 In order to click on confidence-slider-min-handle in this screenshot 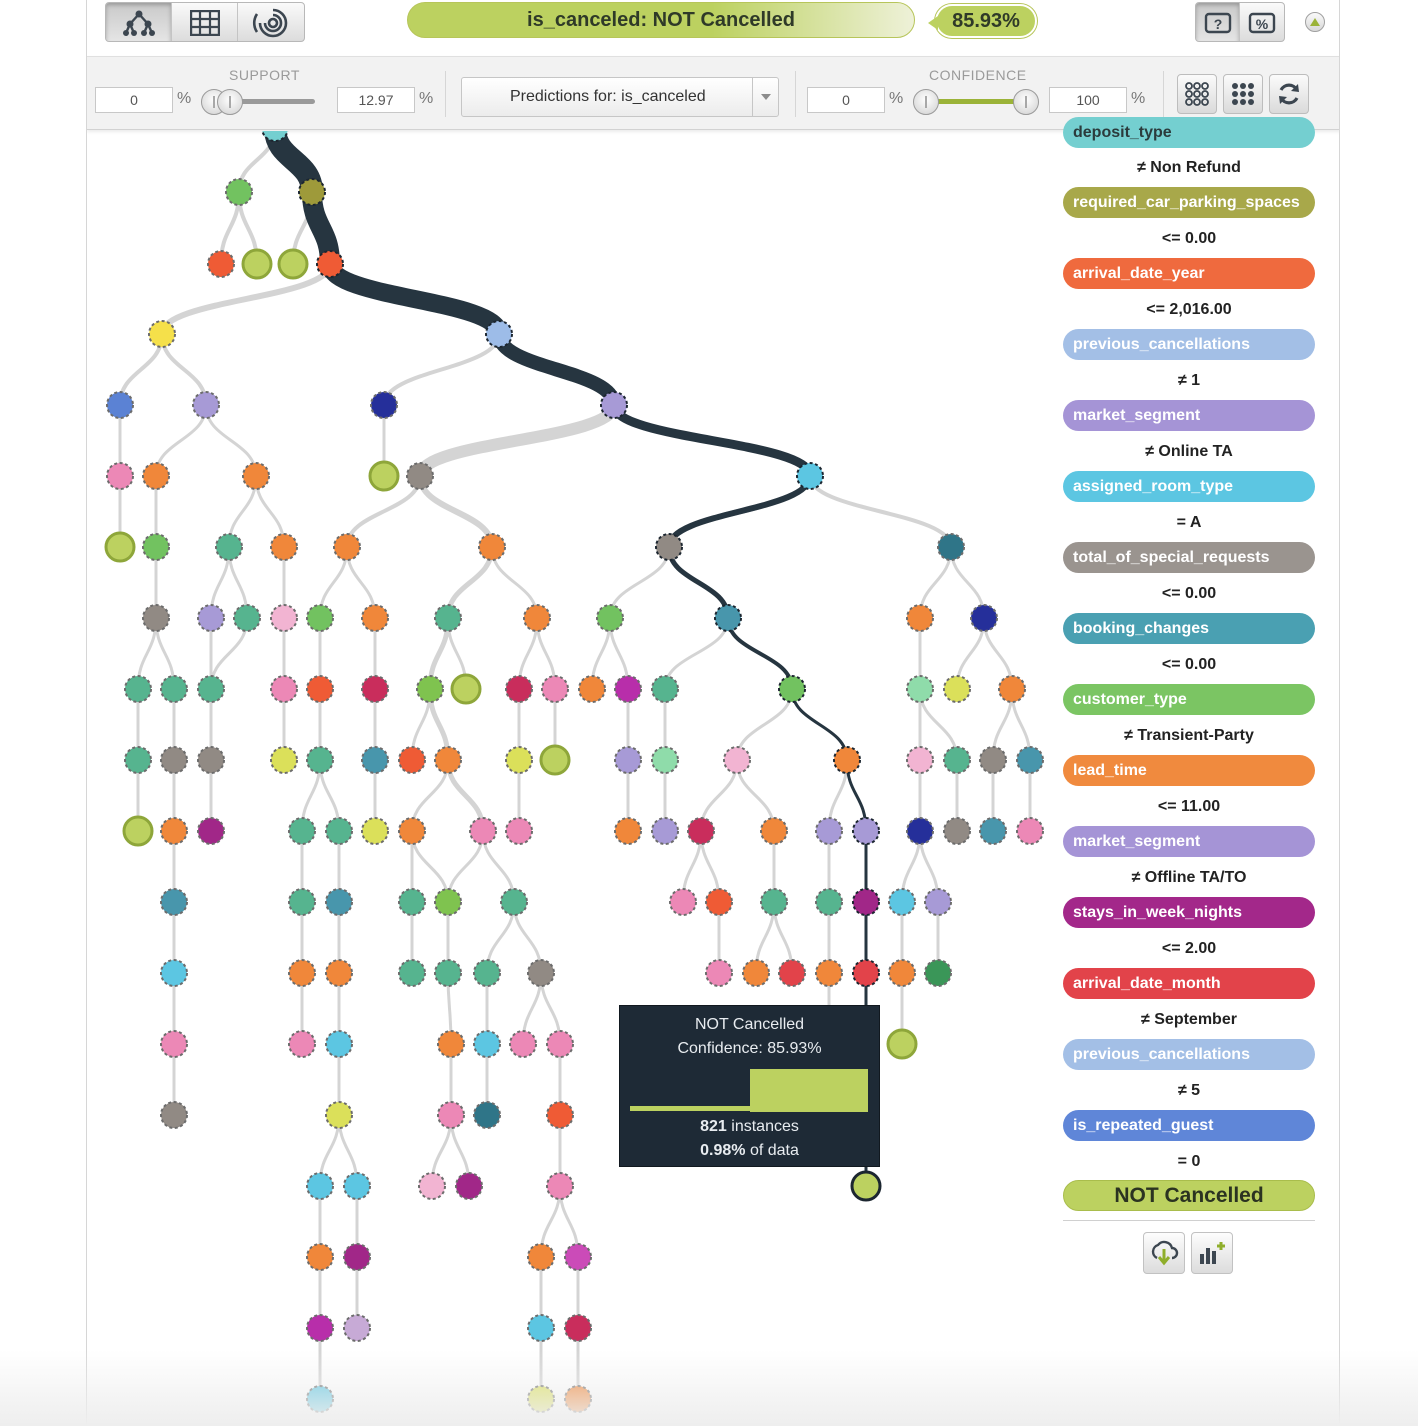, I will do `click(926, 102)`.